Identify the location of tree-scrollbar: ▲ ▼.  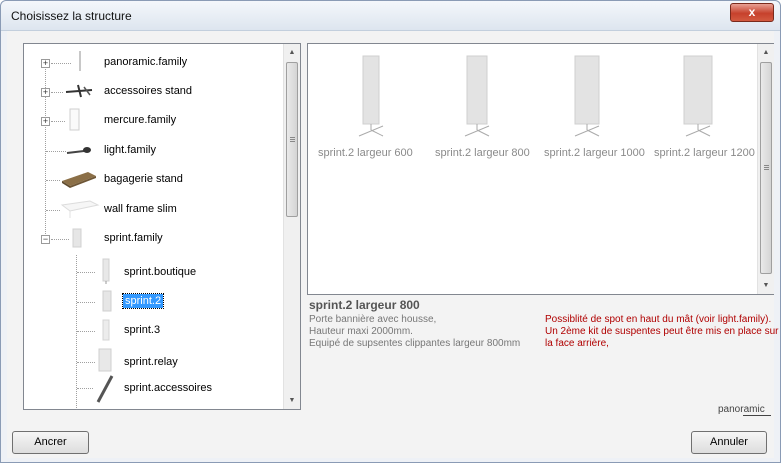
(291, 226).